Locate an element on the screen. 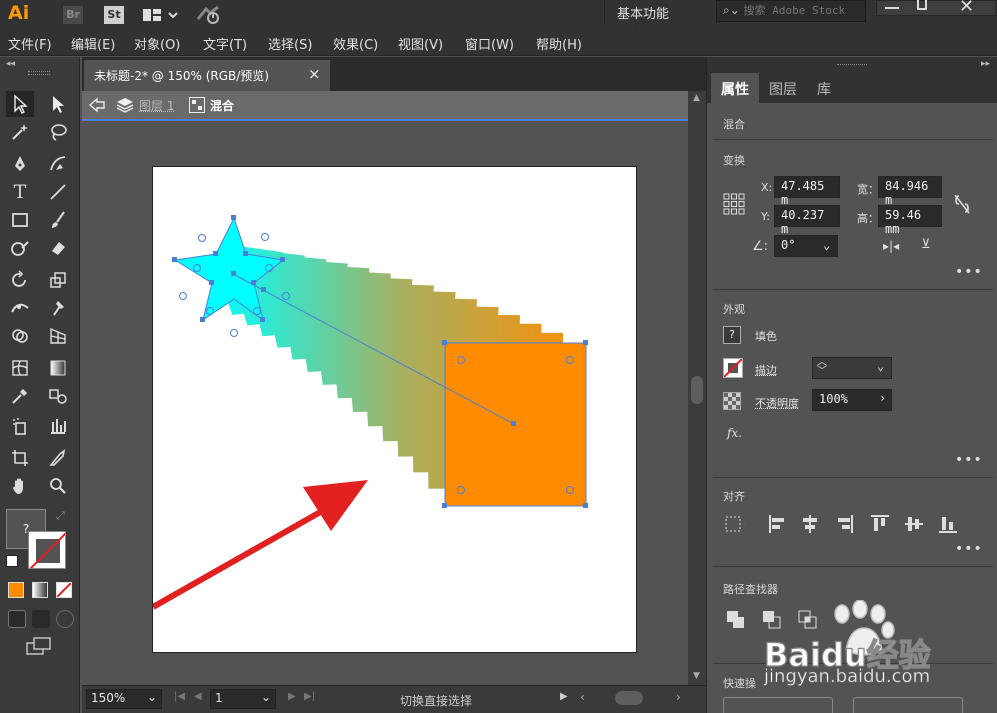  first-artboard-icon: |◀ is located at coordinates (179, 696).